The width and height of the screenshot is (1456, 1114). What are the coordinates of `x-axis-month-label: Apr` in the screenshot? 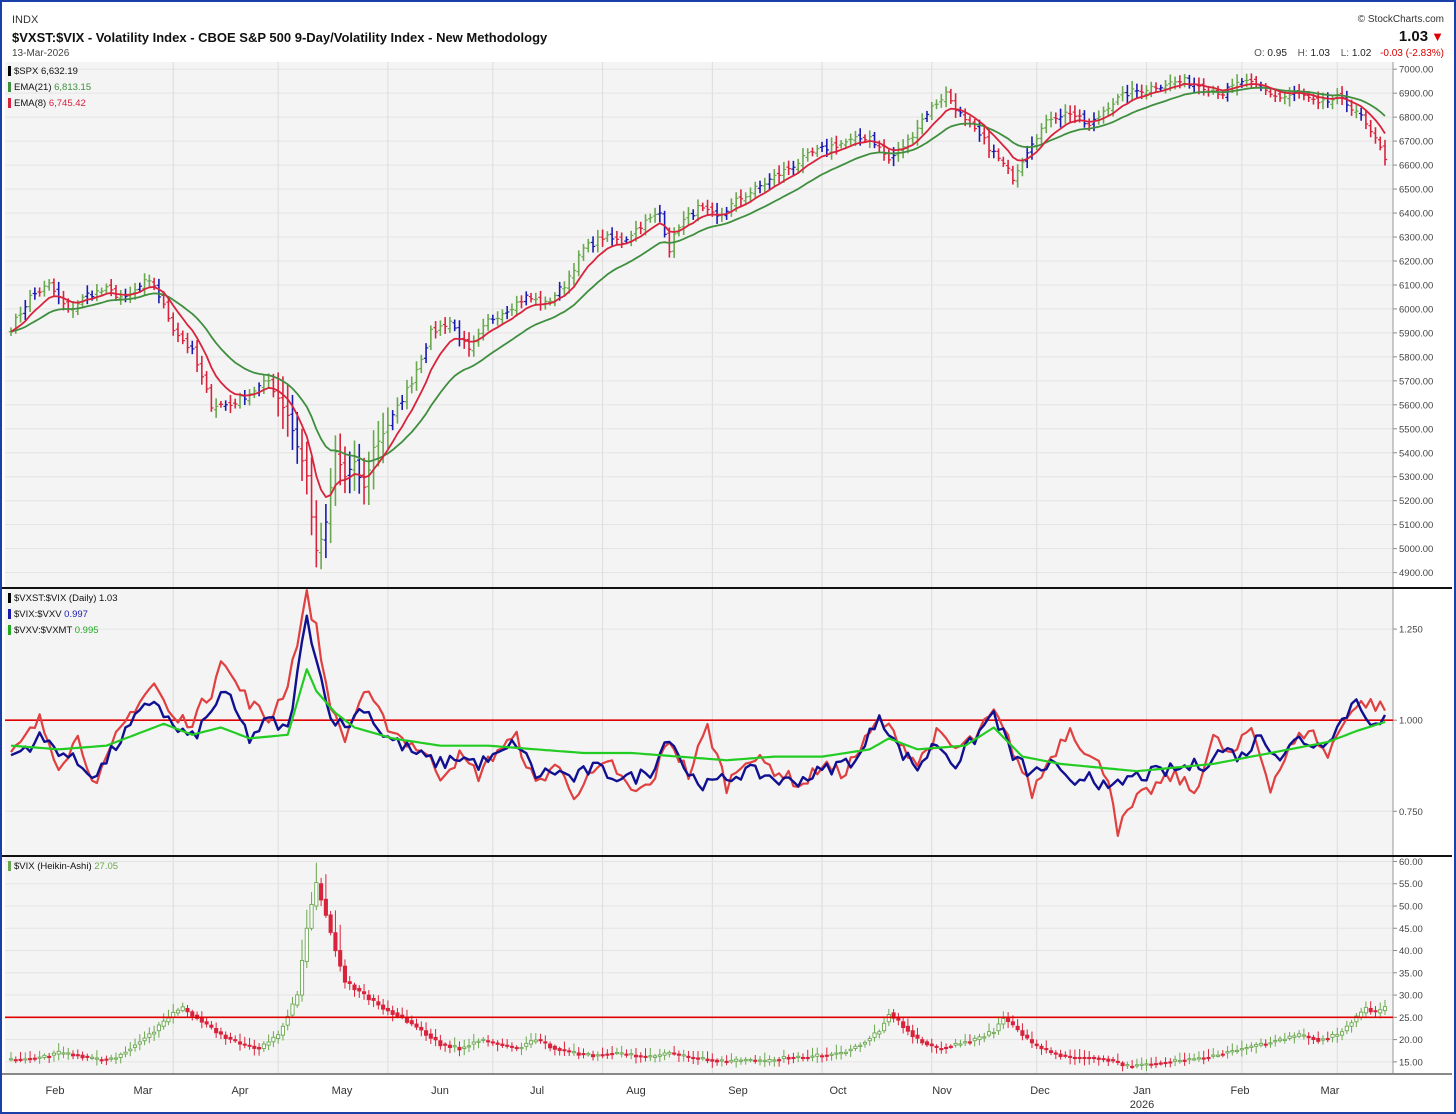 It's located at (239, 1091).